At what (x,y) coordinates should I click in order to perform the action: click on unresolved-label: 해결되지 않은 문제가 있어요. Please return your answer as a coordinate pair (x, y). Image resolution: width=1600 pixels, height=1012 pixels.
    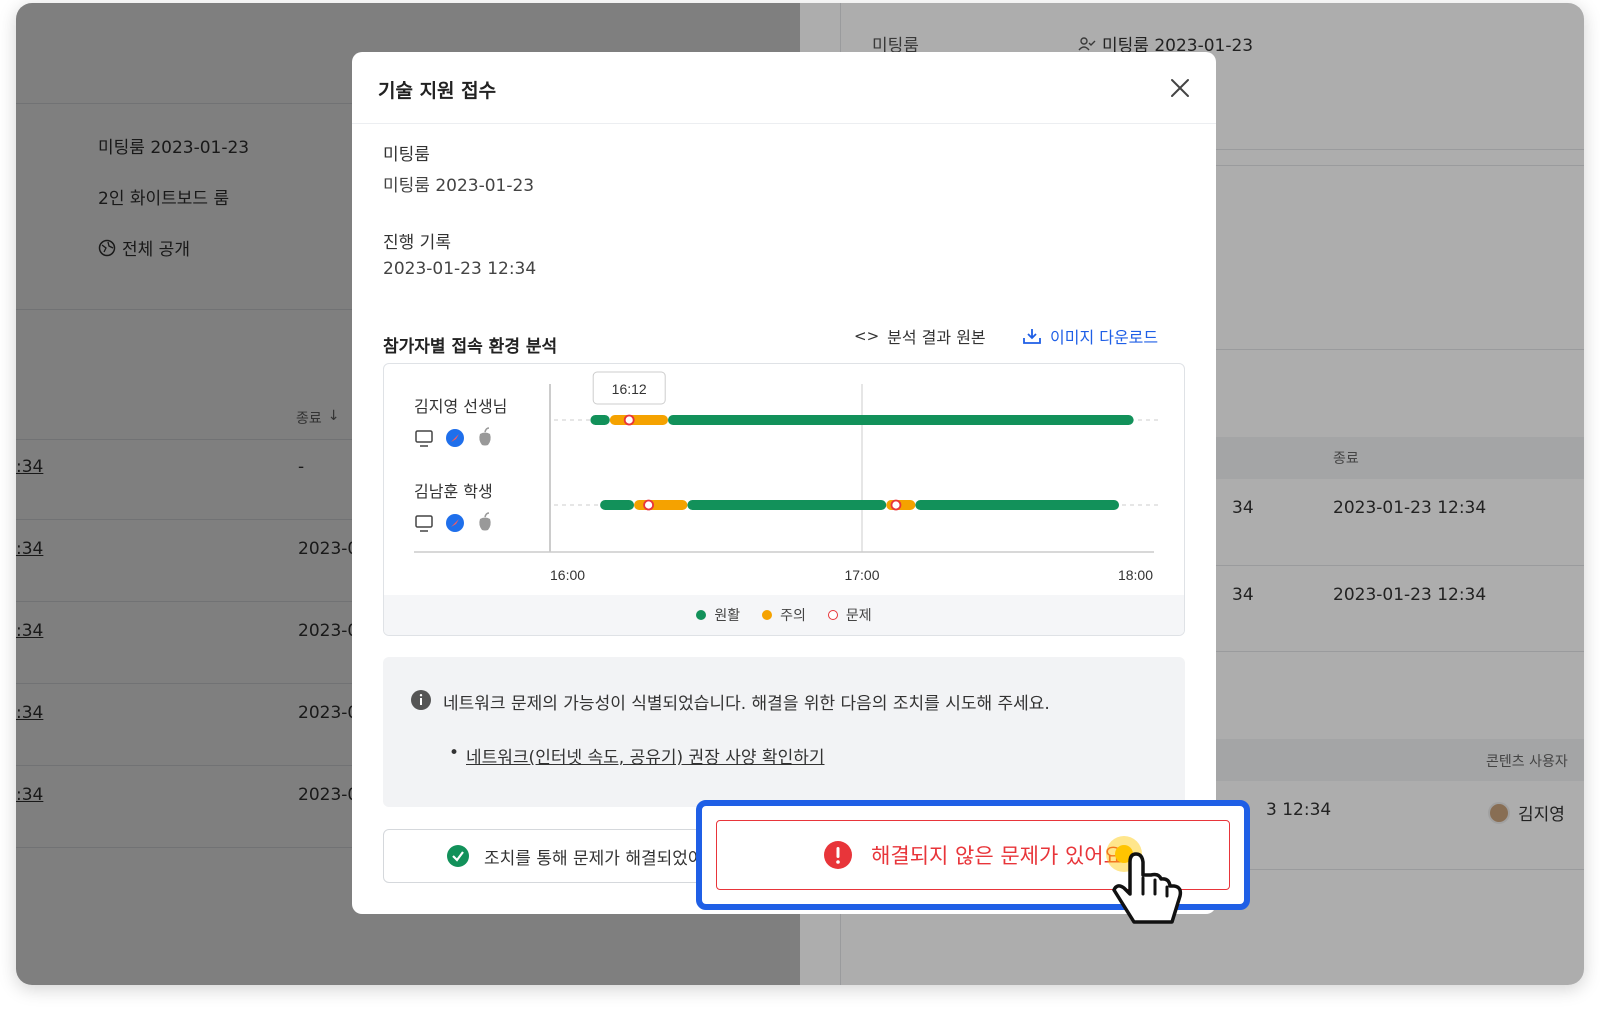
    Looking at the image, I should click on (997, 856).